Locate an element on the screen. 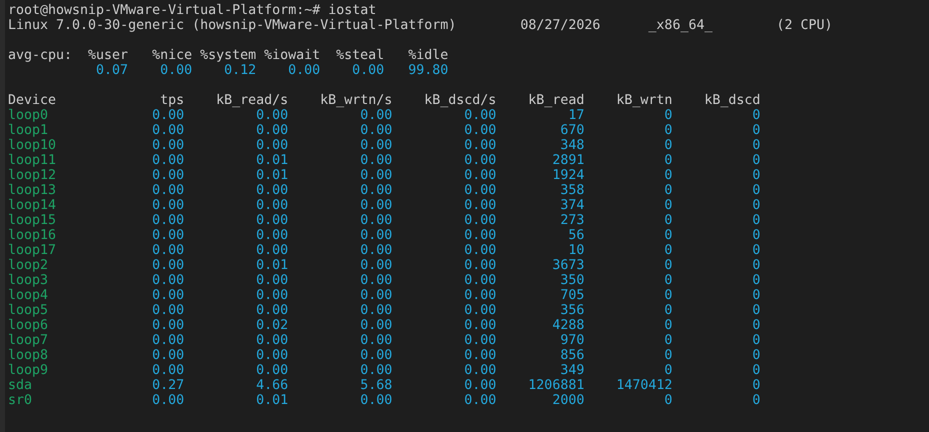  device-name: loop15 is located at coordinates (32, 220).